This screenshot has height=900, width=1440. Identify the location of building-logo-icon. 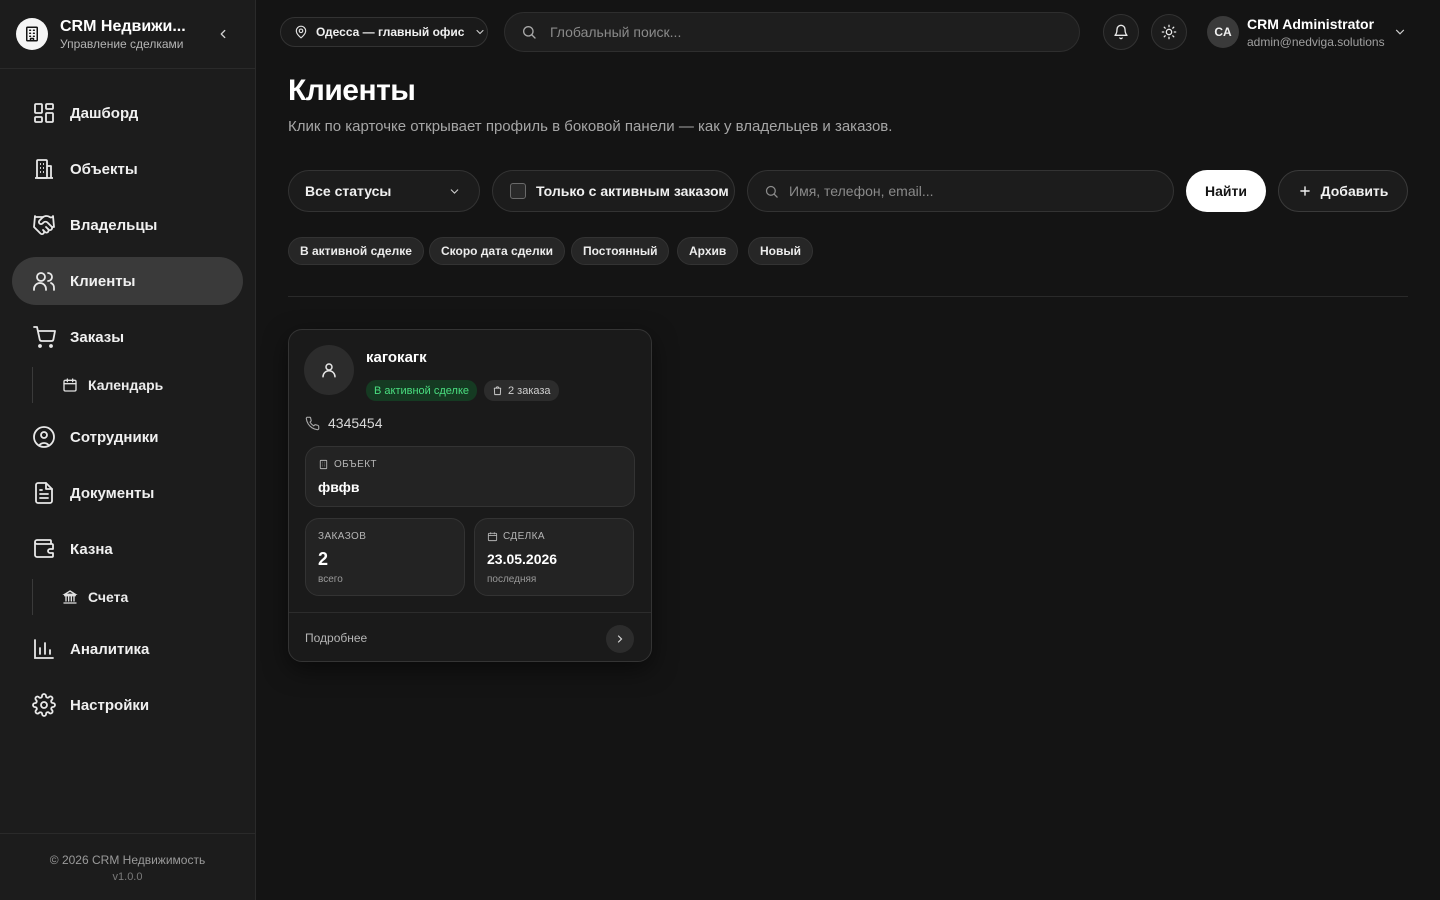
(32, 34).